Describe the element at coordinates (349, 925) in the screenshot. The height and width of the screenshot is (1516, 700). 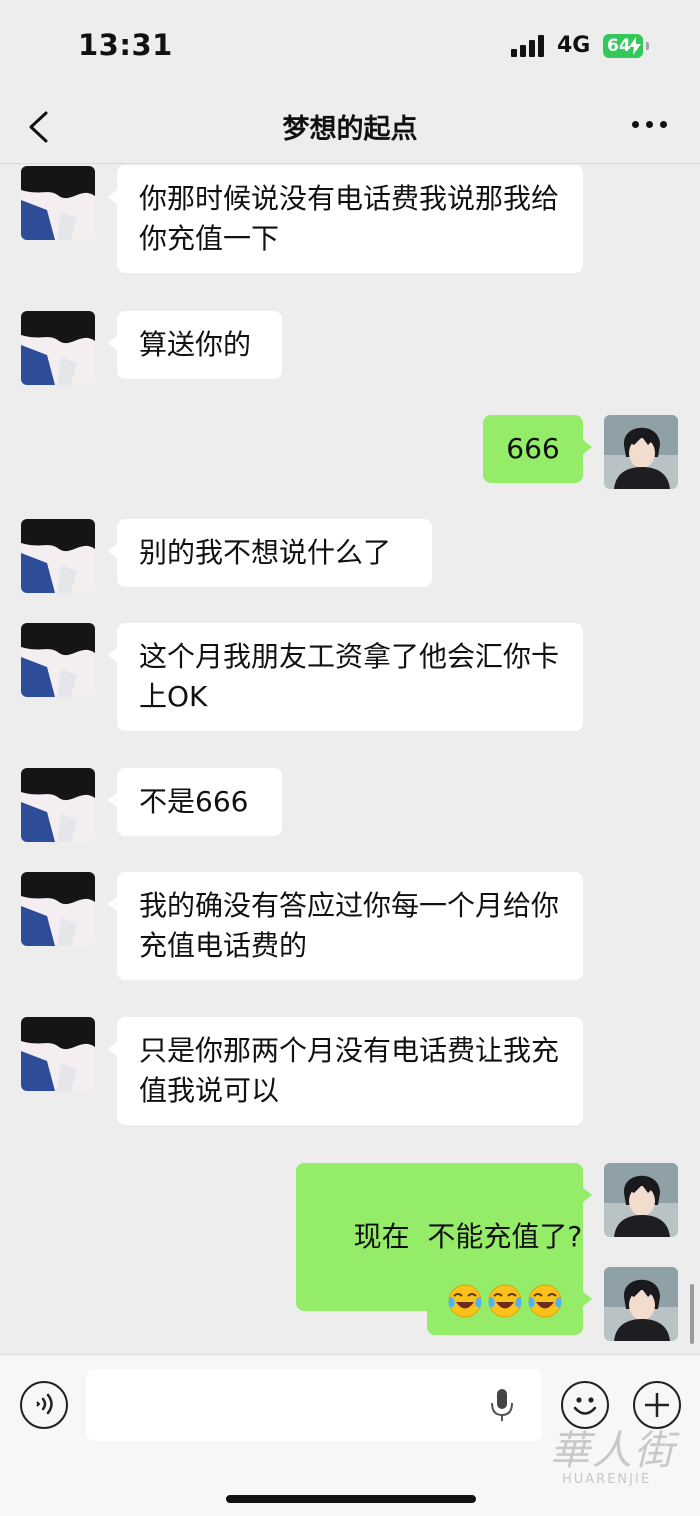
I see `message-text: 我的确没有答应过你每一个月给你充值电话费的` at that location.